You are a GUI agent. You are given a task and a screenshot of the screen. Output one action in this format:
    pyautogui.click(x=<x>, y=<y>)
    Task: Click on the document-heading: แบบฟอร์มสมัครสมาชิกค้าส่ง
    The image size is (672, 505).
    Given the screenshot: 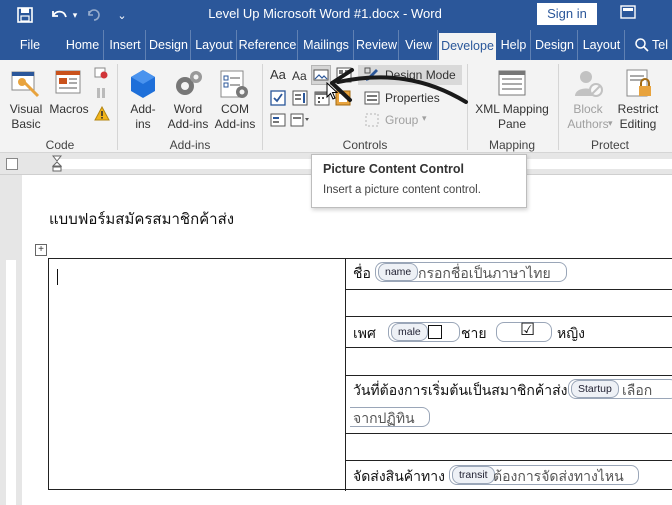 What is the action you would take?
    pyautogui.click(x=142, y=219)
    